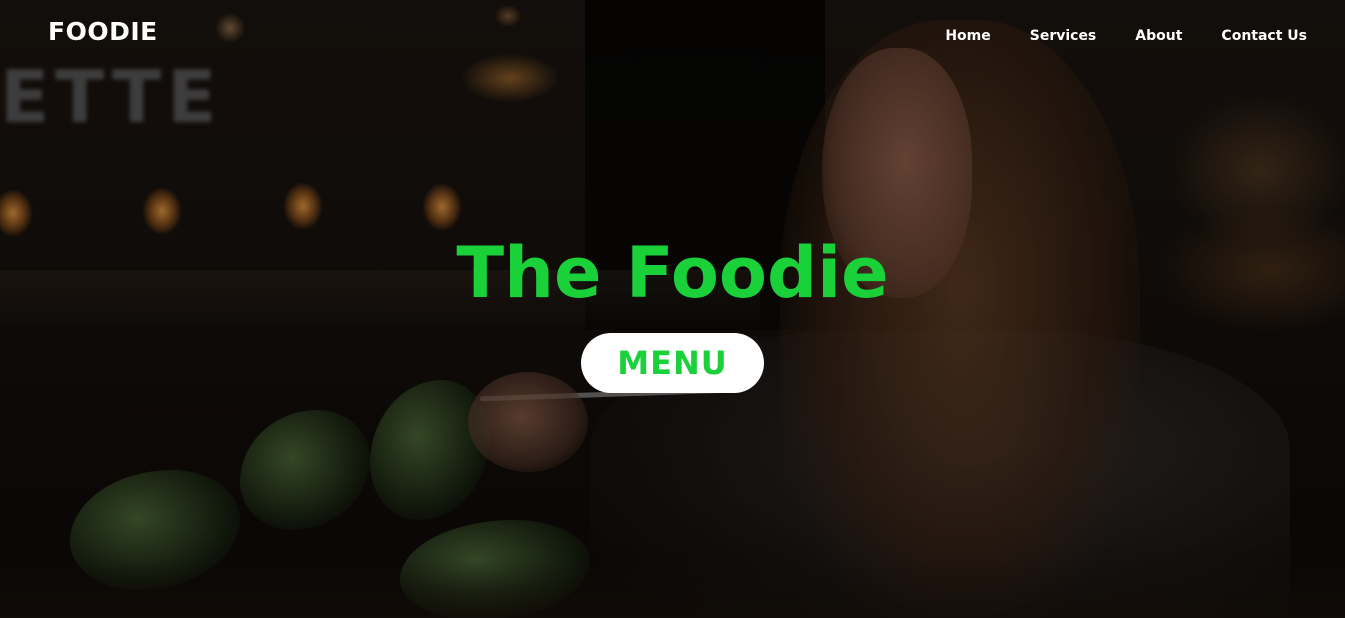  What do you see at coordinates (672, 35) in the screenshot?
I see `top-navbar: FOODIE Home Services About Contact Us` at bounding box center [672, 35].